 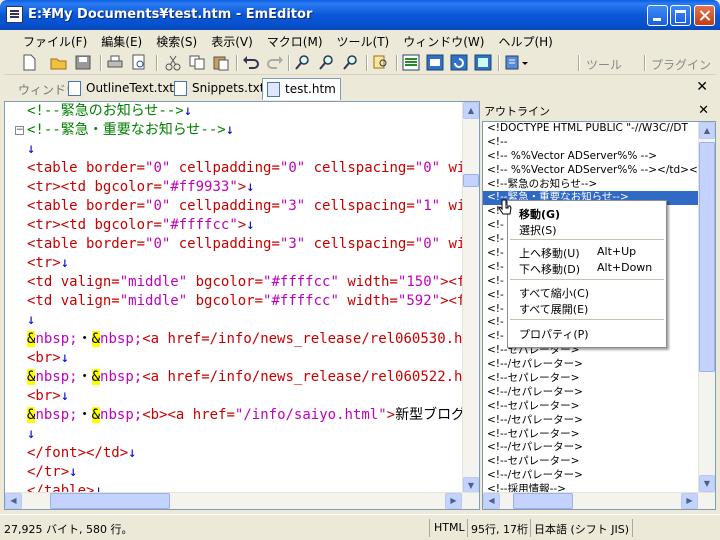 I want to click on menu-item-move-down: 下へ移動(D), so click(x=549, y=269).